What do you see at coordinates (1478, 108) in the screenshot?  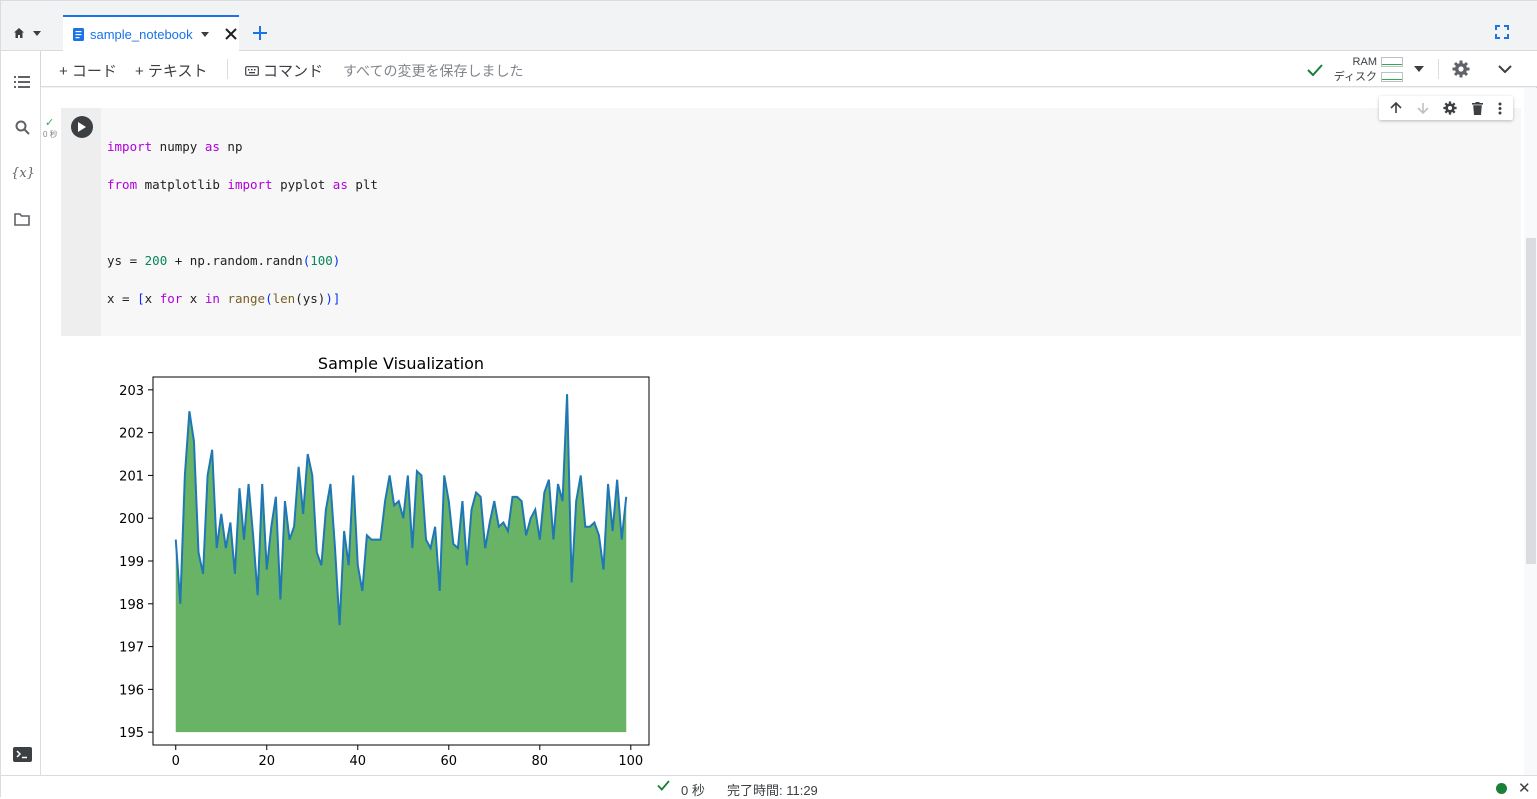 I see `delete-icon` at bounding box center [1478, 108].